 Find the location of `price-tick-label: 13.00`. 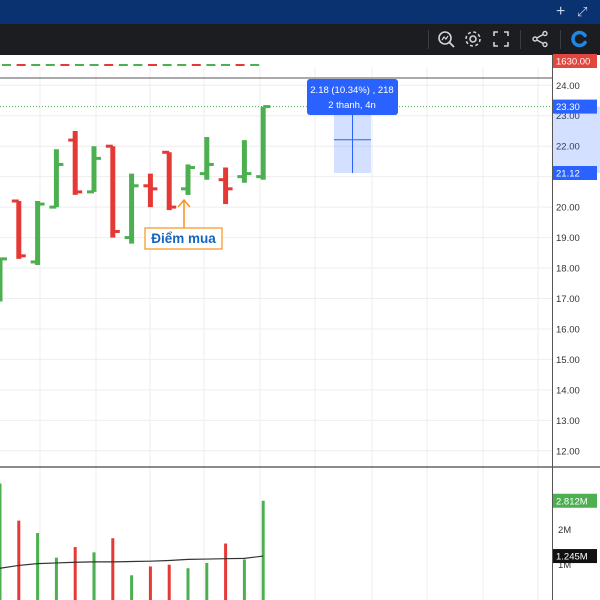

price-tick-label: 13.00 is located at coordinates (568, 421).